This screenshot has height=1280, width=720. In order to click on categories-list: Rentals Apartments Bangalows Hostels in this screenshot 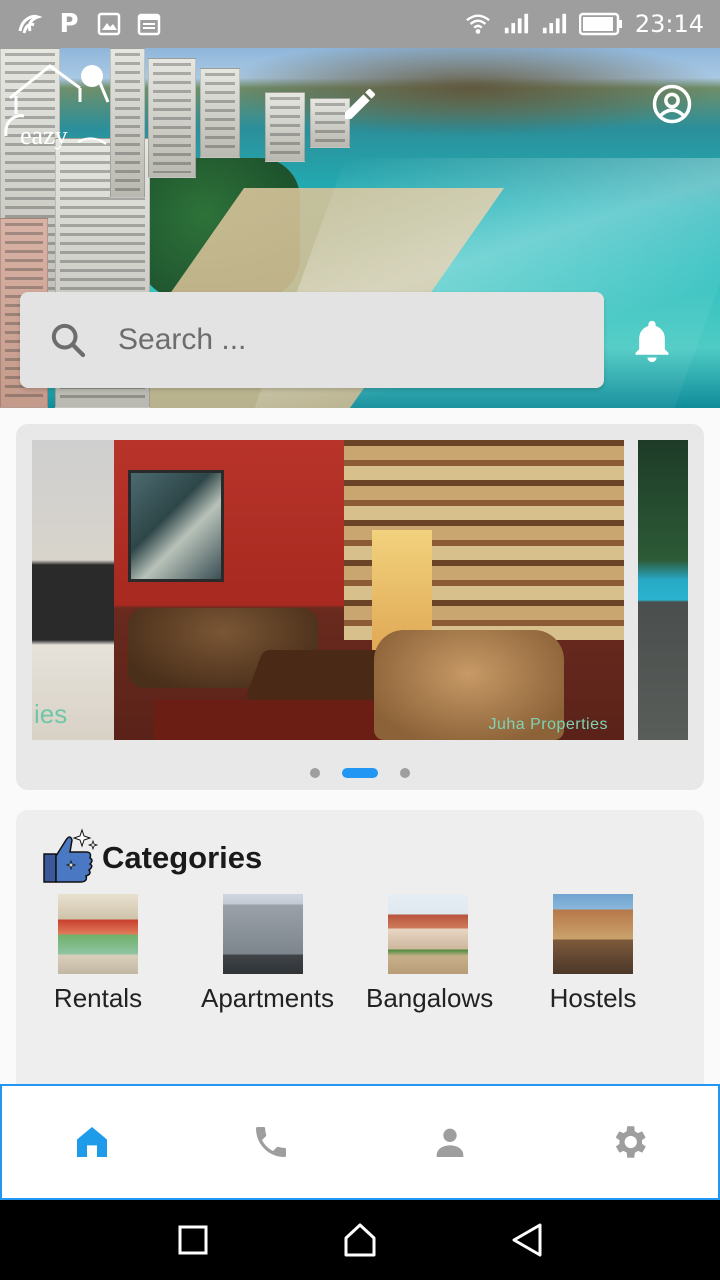, I will do `click(366, 954)`.